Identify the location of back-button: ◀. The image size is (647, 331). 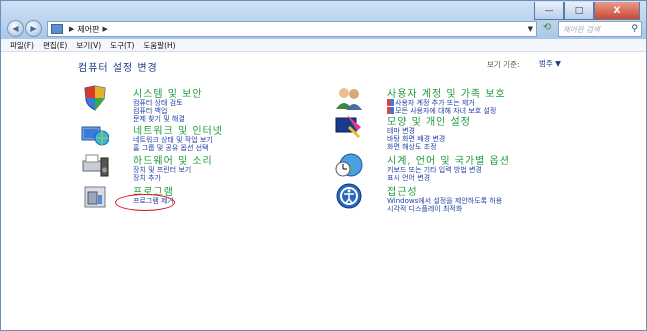
(15, 28).